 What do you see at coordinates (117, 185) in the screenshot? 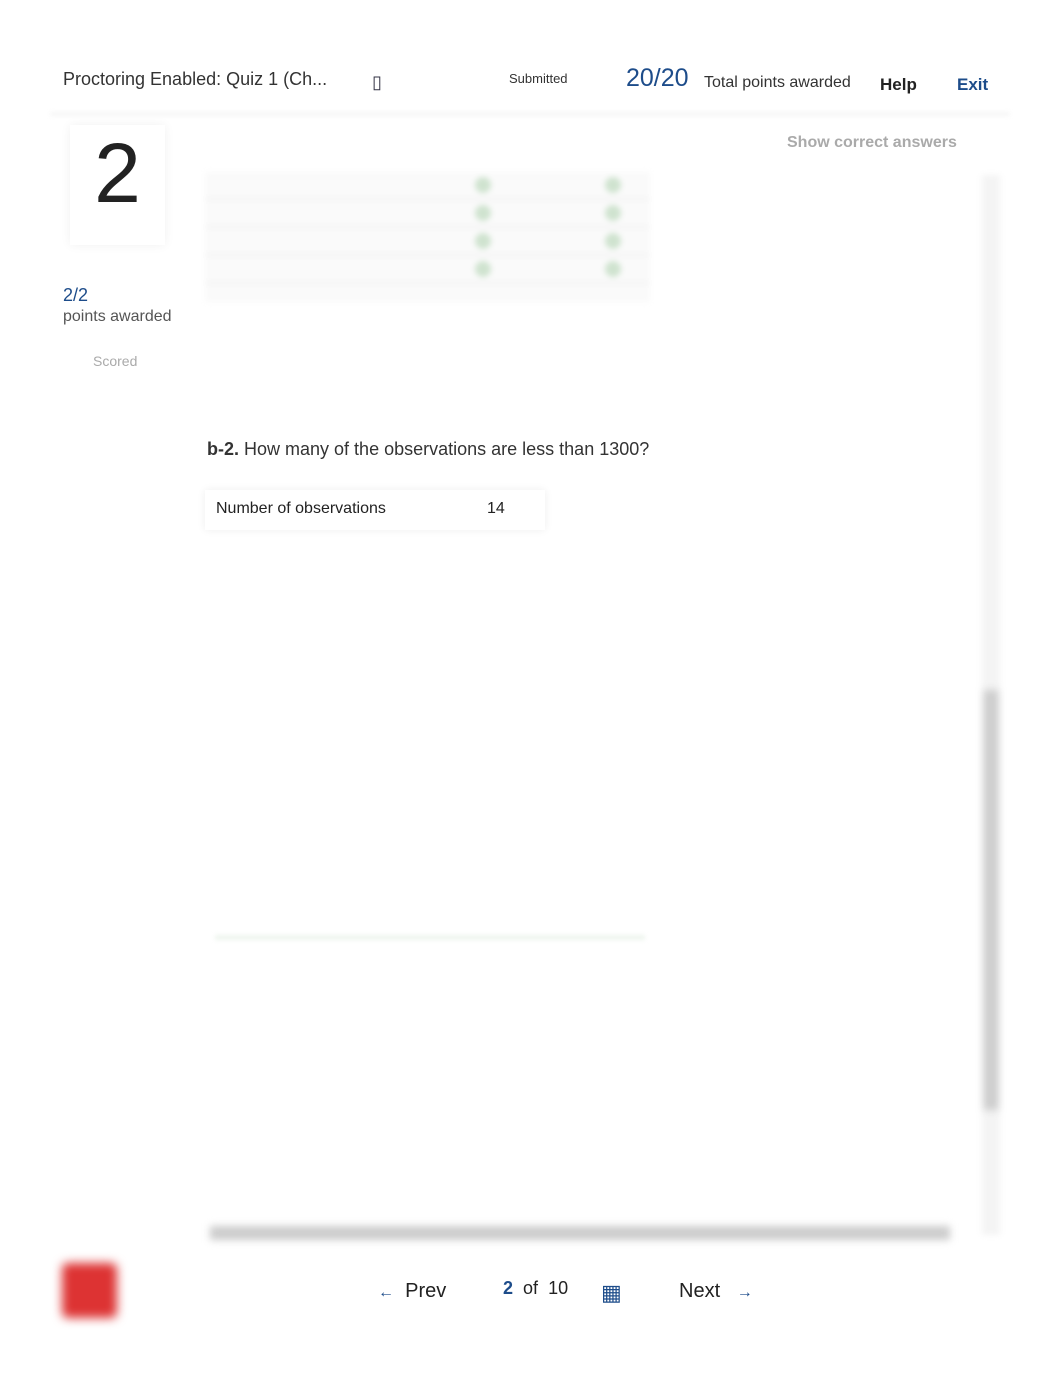
I see `question-number: 2` at bounding box center [117, 185].